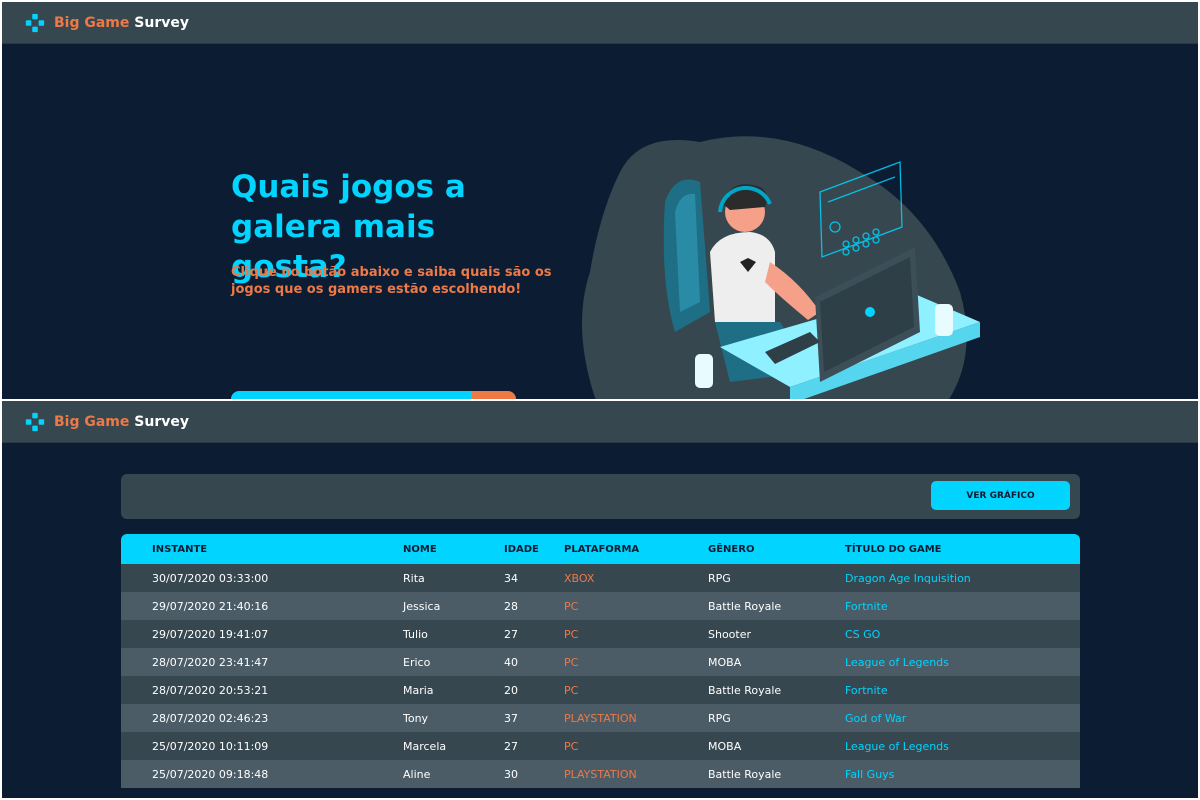 This screenshot has height=800, width=1200. What do you see at coordinates (600, 496) in the screenshot?
I see `filters-bar: VER GRÁFICO` at bounding box center [600, 496].